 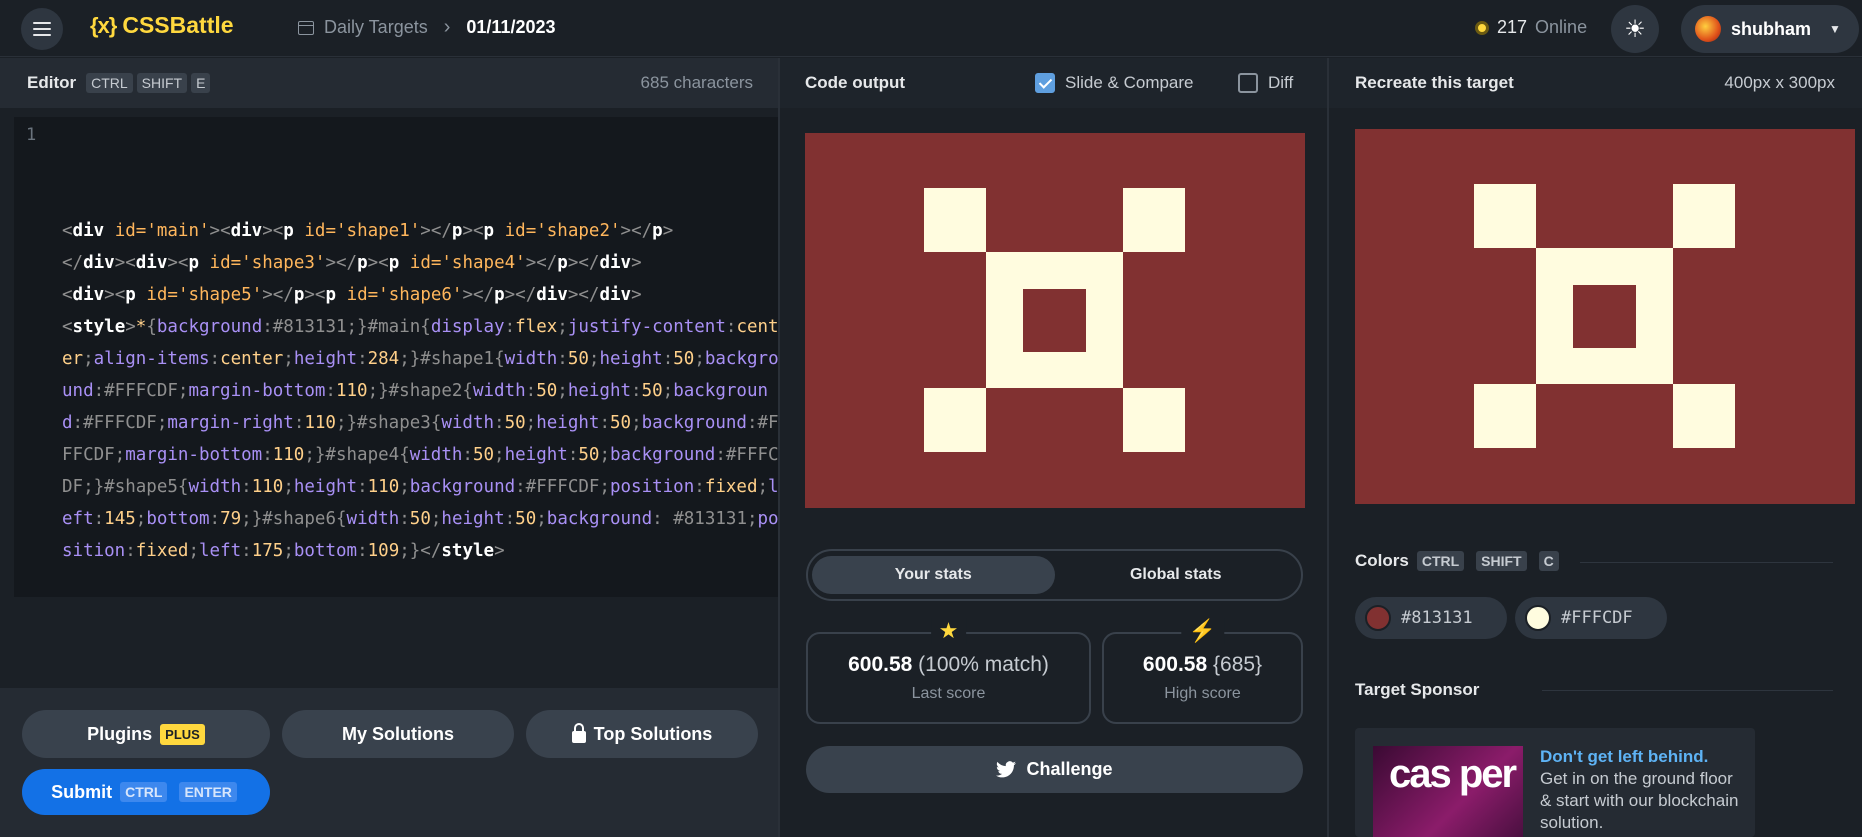 I want to click on colors-heading: Colors CTRL SHIFT C, so click(x=1459, y=561).